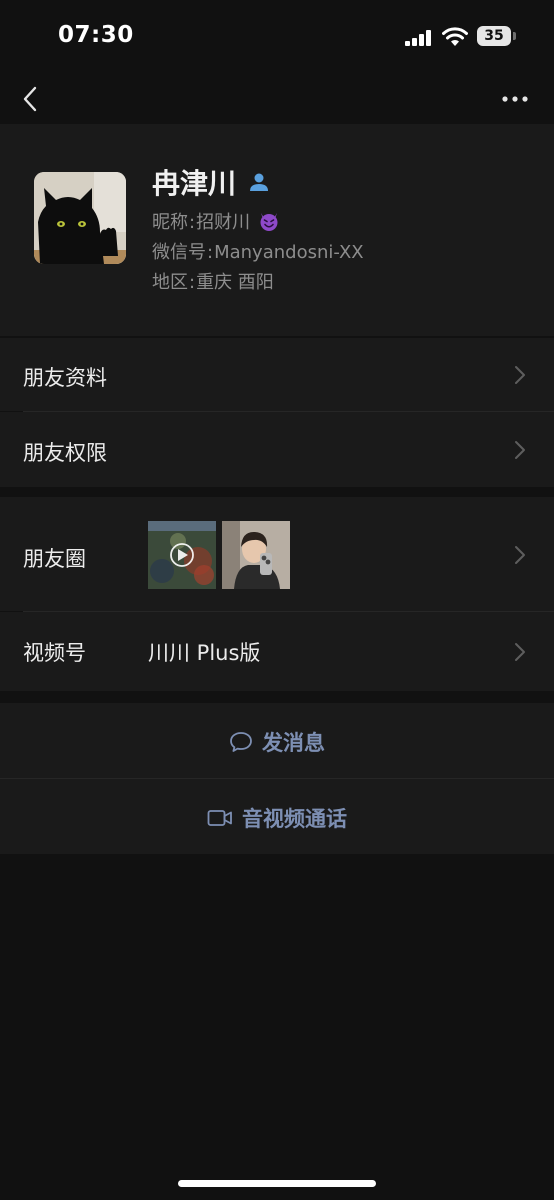 The height and width of the screenshot is (1200, 554). I want to click on wechat-id-value: Manyandosni-XX, so click(289, 252).